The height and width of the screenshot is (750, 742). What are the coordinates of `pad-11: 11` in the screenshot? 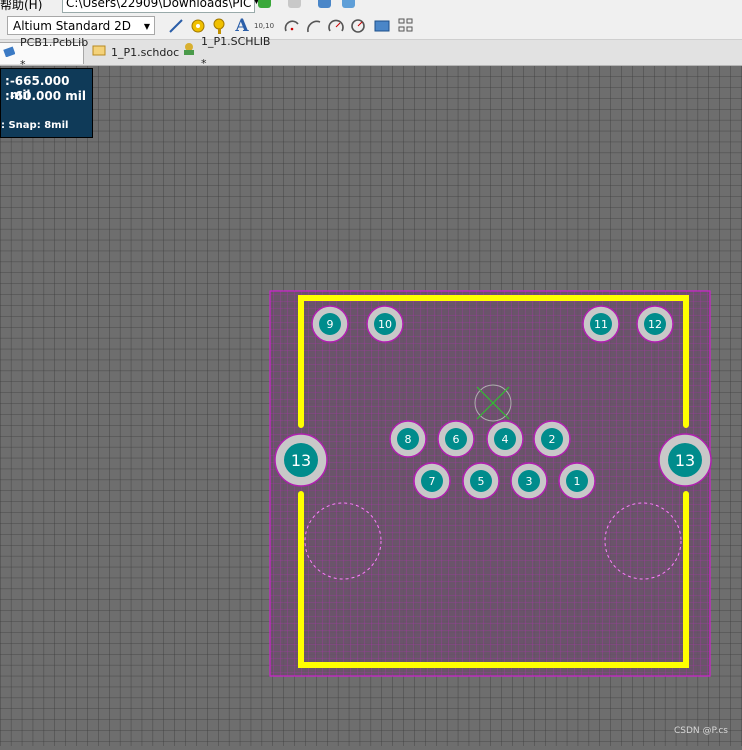 It's located at (601, 324).